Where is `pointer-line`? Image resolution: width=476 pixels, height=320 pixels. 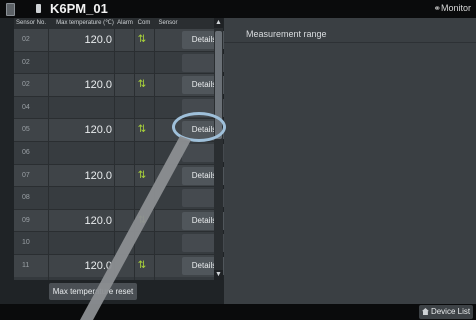
pointer-line is located at coordinates (135, 228).